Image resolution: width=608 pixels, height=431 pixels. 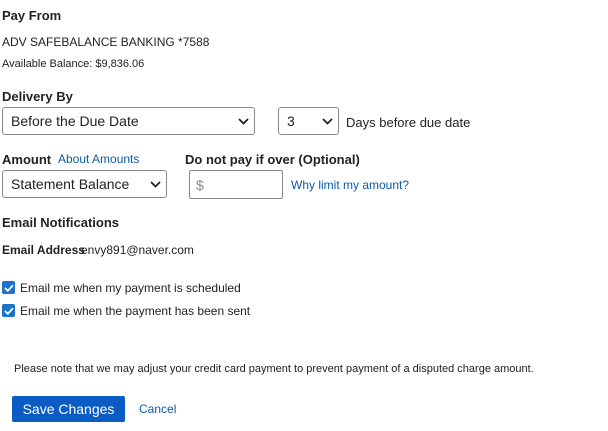 I want to click on delivery-days-select: 3, so click(x=308, y=121).